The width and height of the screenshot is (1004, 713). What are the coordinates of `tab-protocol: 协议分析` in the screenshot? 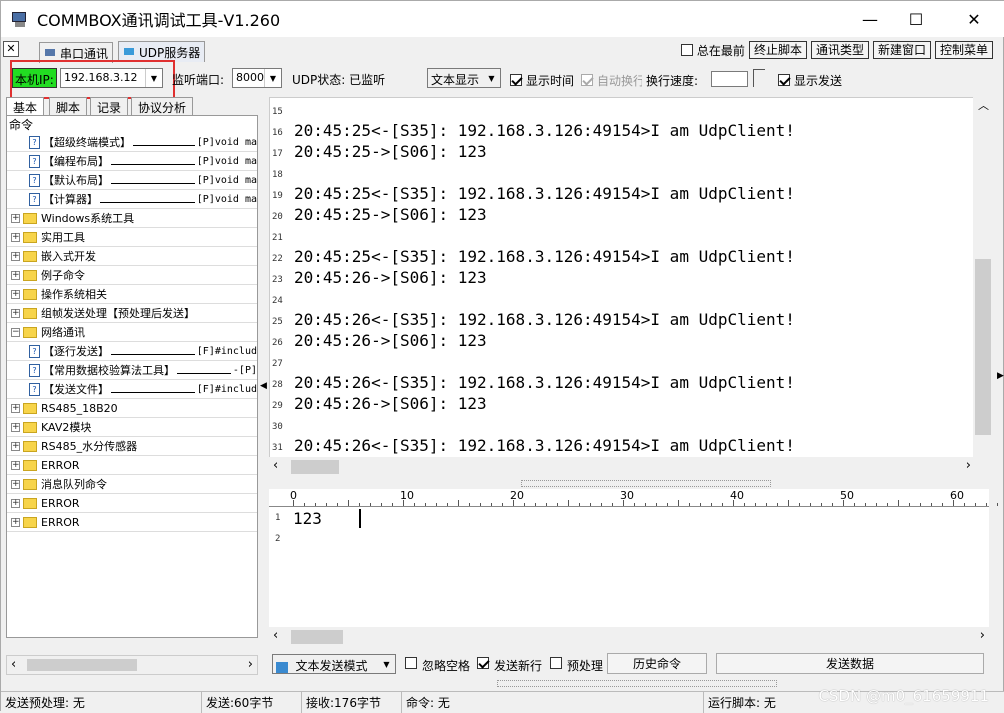 It's located at (162, 106).